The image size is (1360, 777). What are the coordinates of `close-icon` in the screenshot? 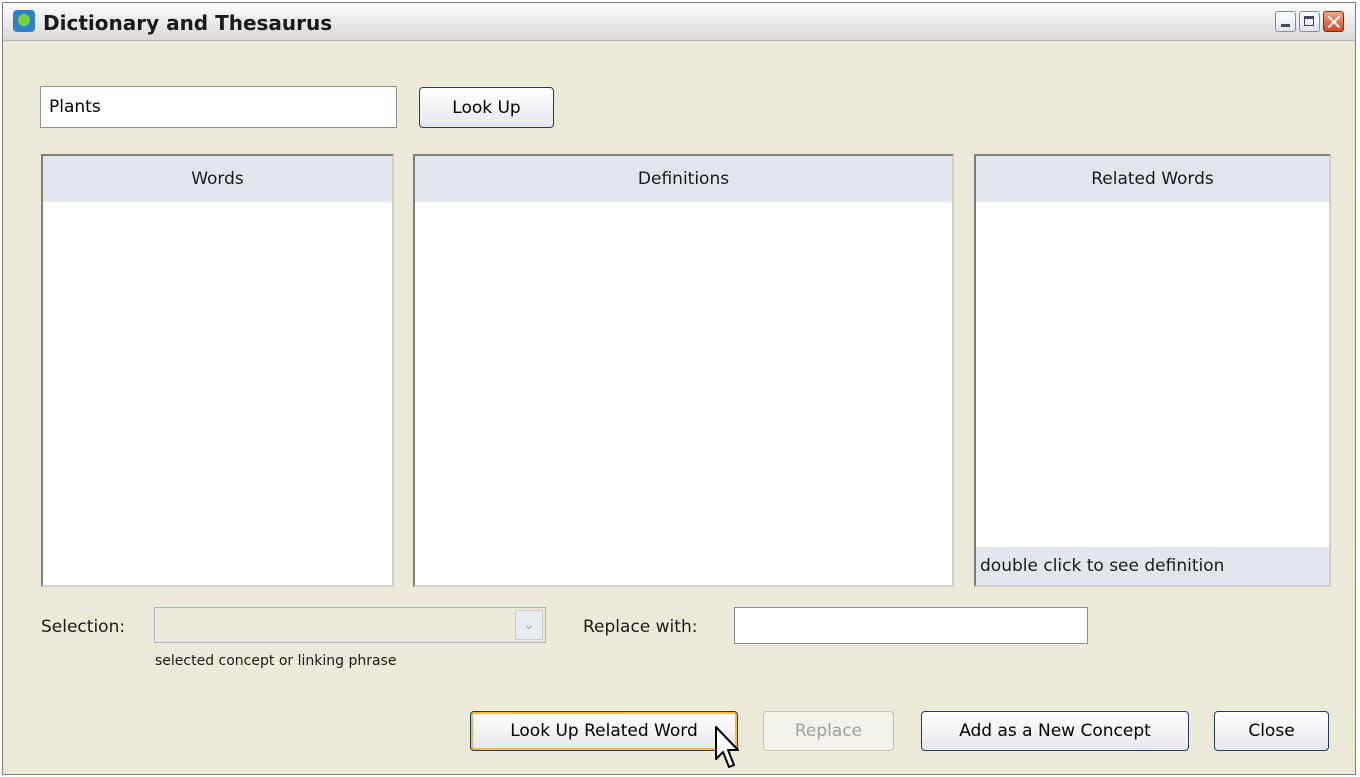 It's located at (1333, 21).